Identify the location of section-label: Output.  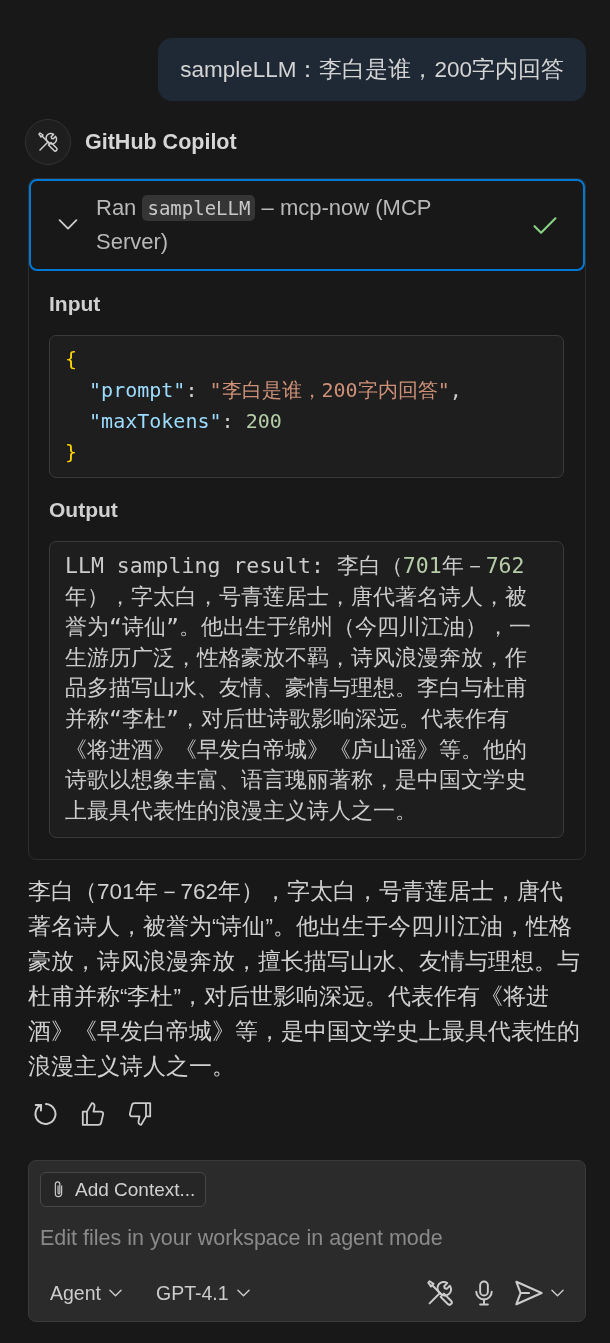
(84, 510).